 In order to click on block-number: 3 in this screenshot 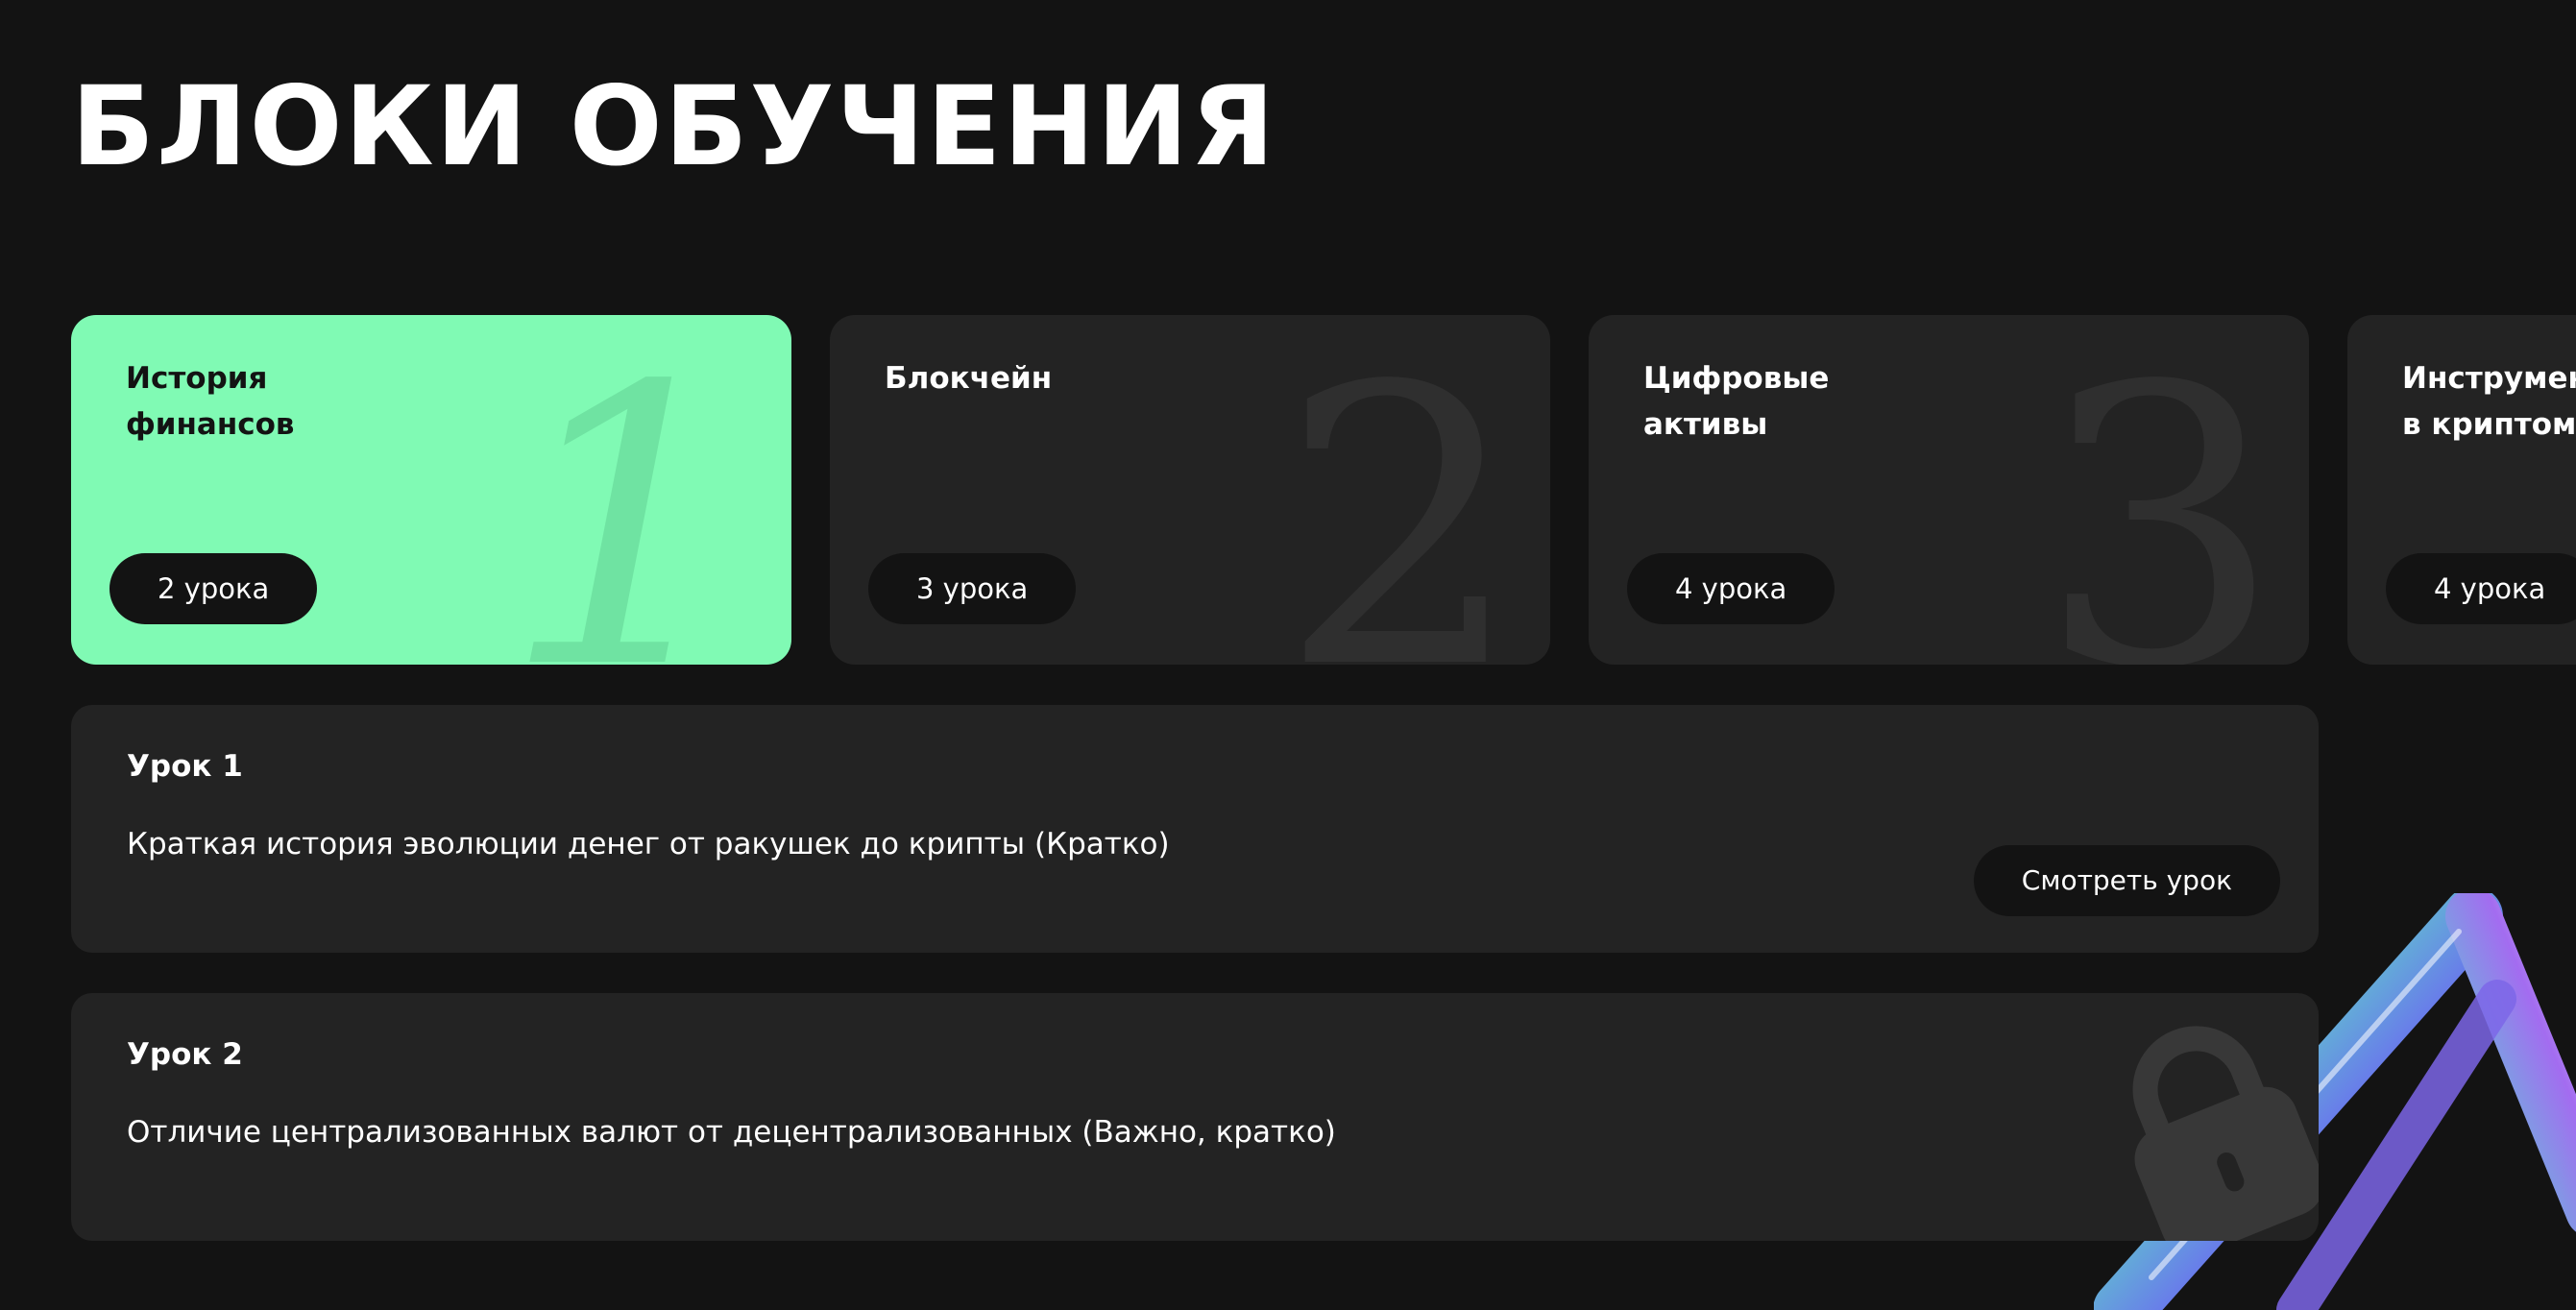, I will do `click(2160, 491)`.